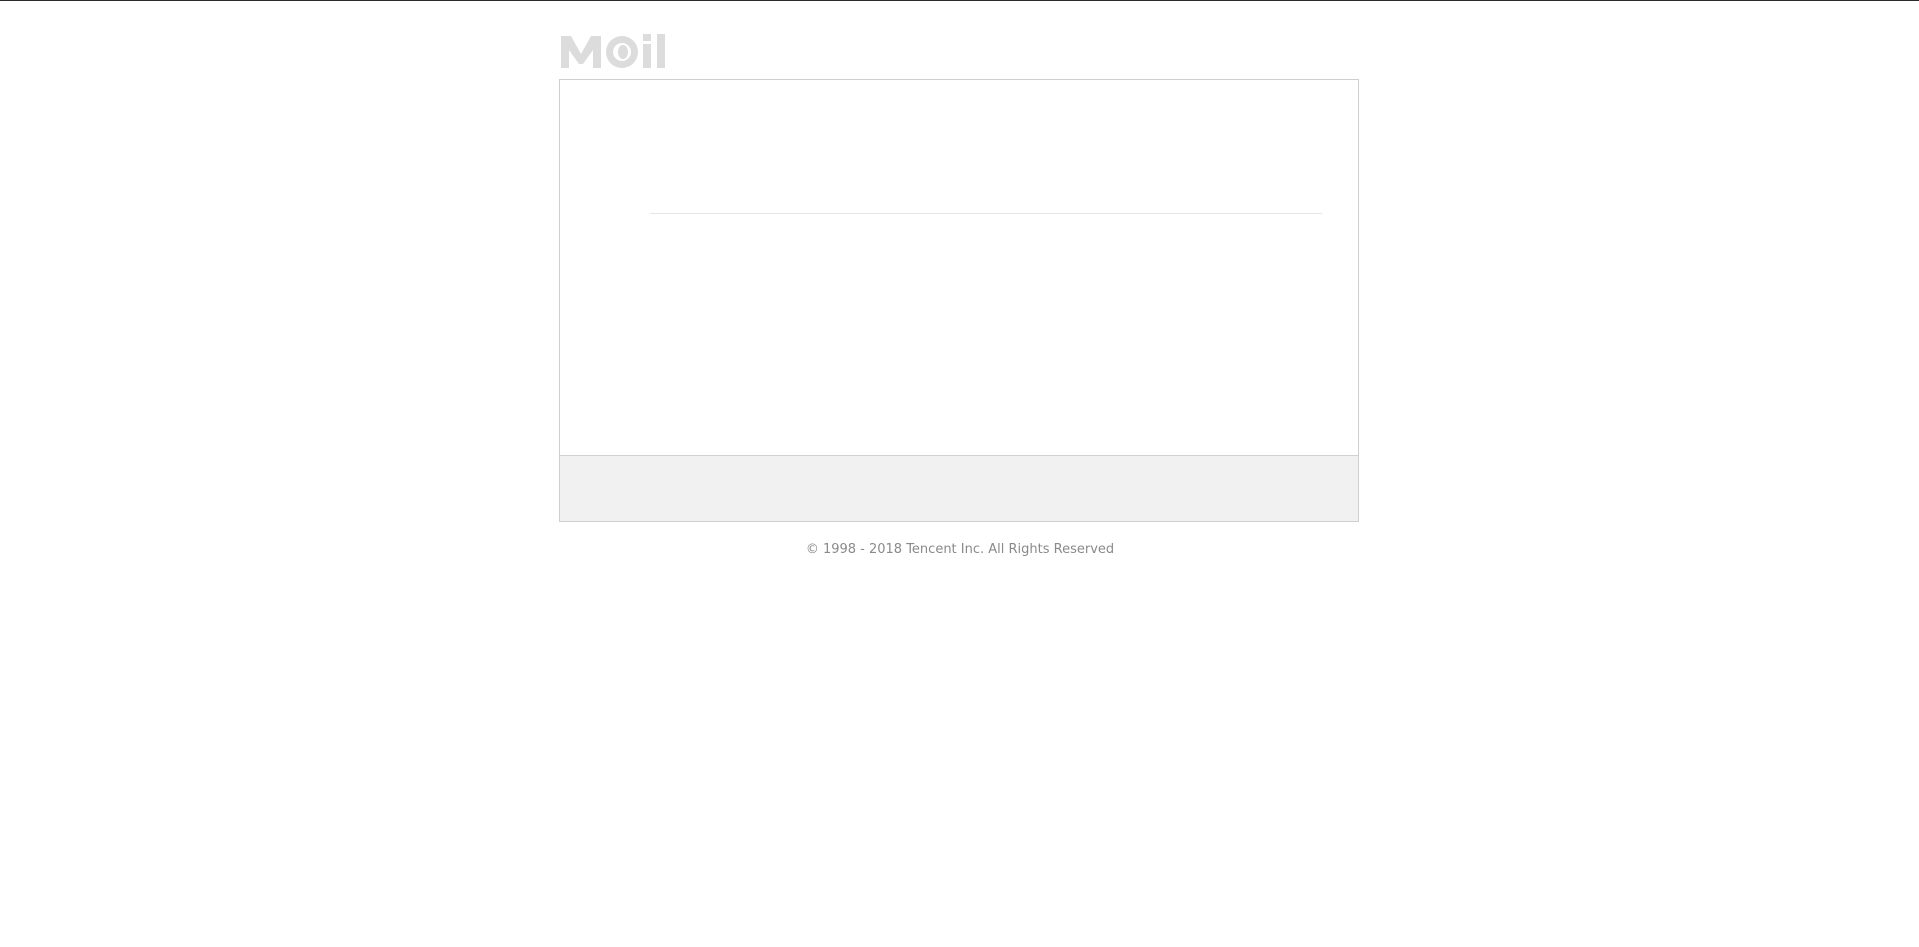 This screenshot has height=947, width=1919. What do you see at coordinates (959, 0) in the screenshot?
I see `top-border-line` at bounding box center [959, 0].